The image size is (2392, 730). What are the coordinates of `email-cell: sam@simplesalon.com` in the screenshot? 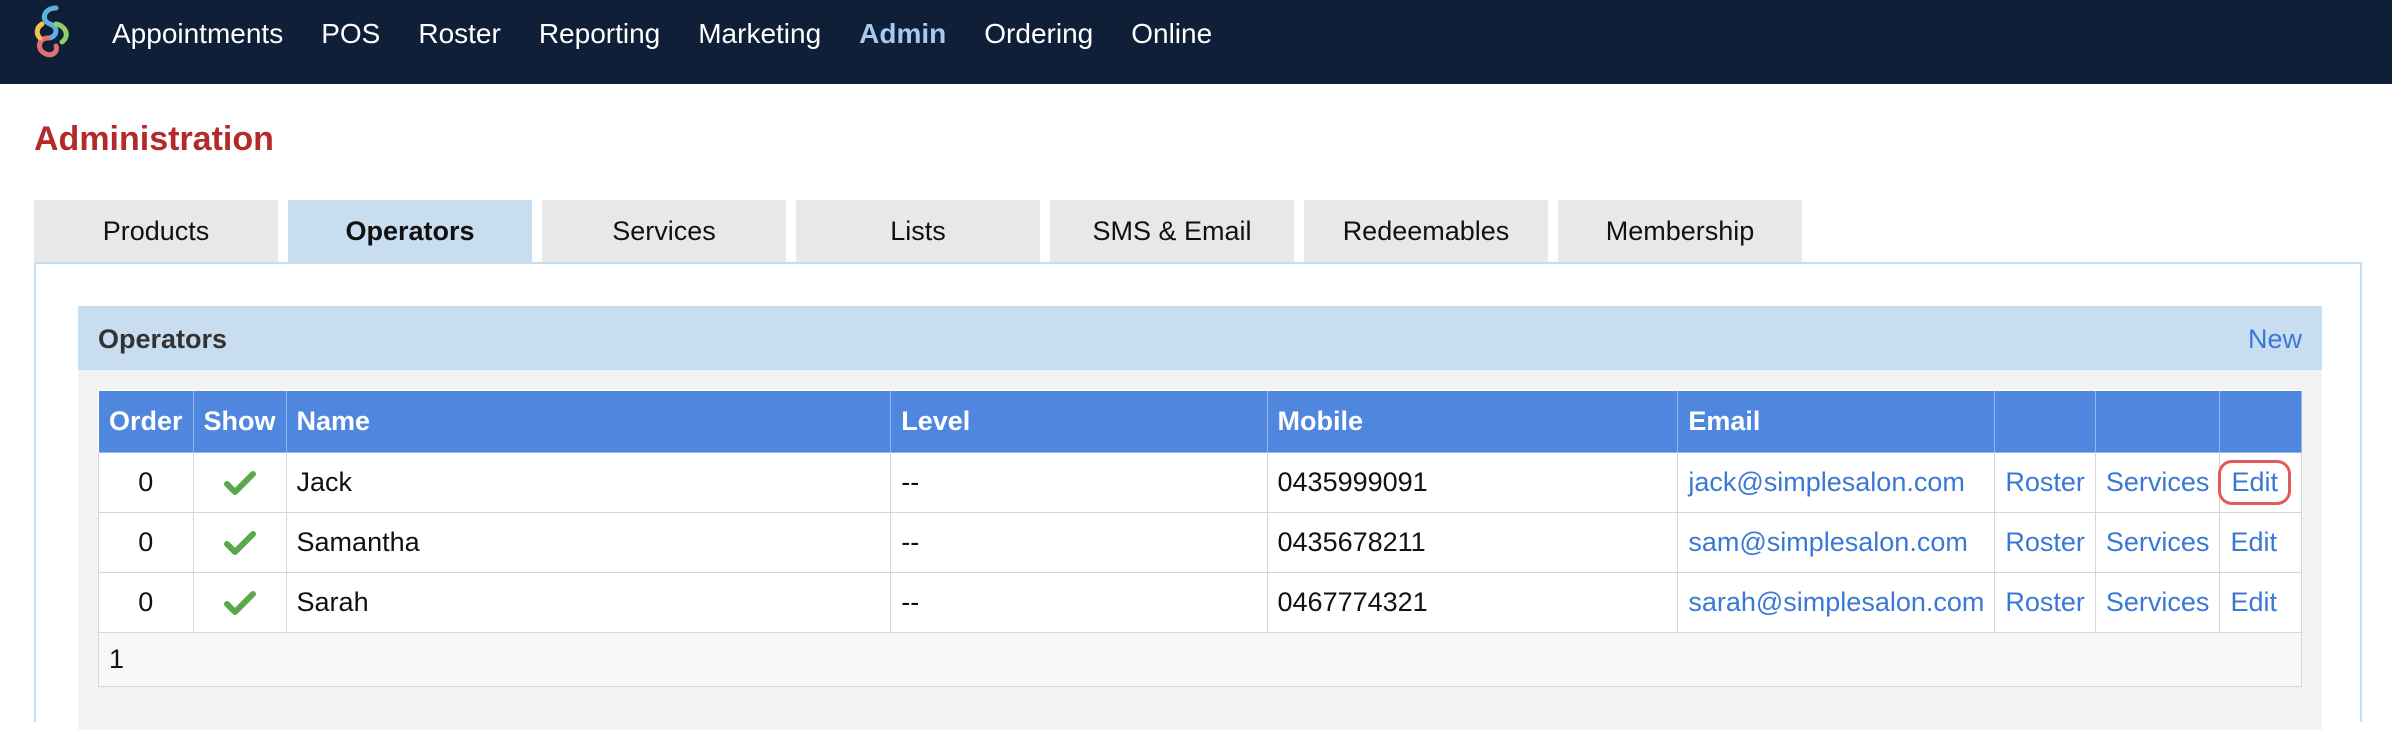 It's located at (1836, 542).